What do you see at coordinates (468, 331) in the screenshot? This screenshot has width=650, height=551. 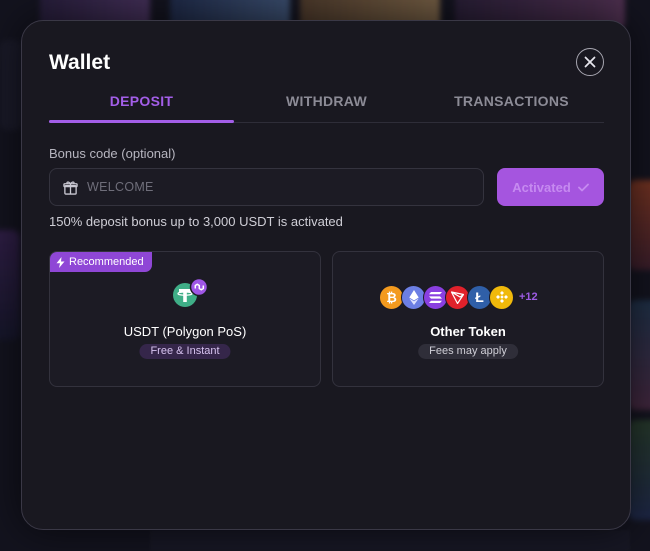 I see `option-name: Other Token` at bounding box center [468, 331].